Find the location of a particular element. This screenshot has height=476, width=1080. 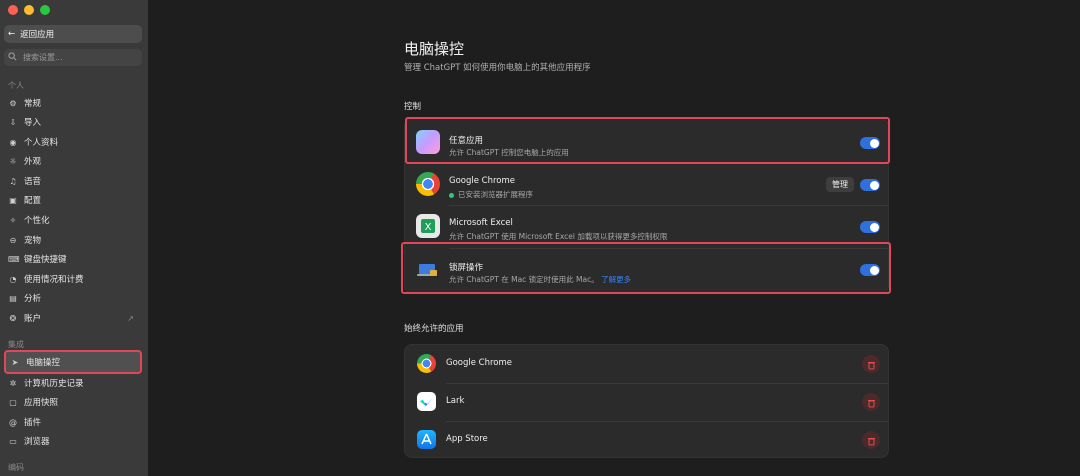

control-title: Google Chrome is located at coordinates (482, 181).